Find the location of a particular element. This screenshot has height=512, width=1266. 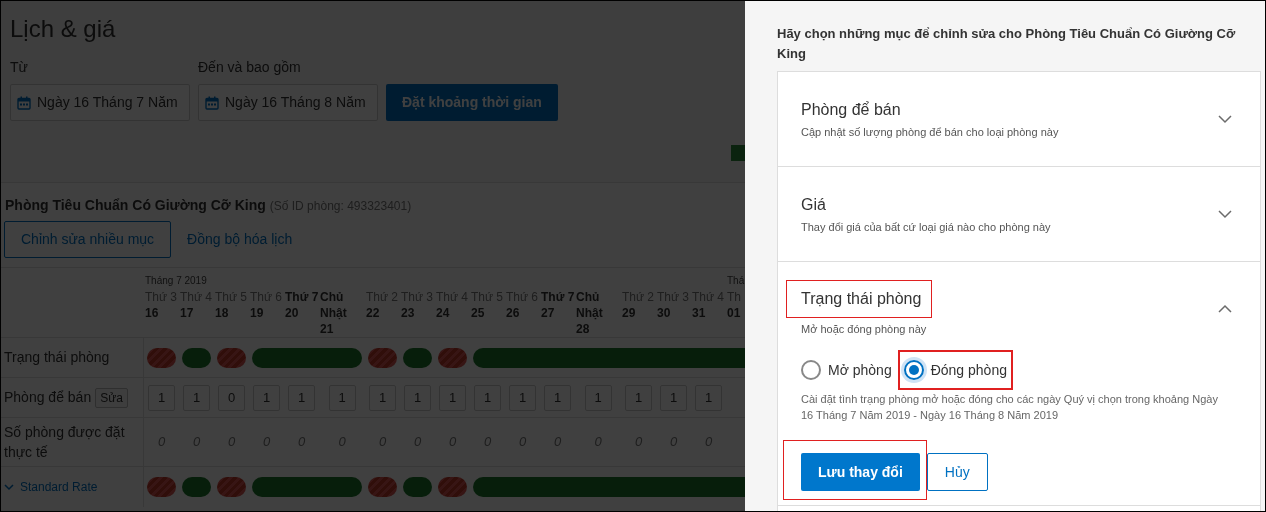

section-subtitle: Cập nhật số lượng phòng để bán cho loại phòng này is located at coordinates (930, 132).